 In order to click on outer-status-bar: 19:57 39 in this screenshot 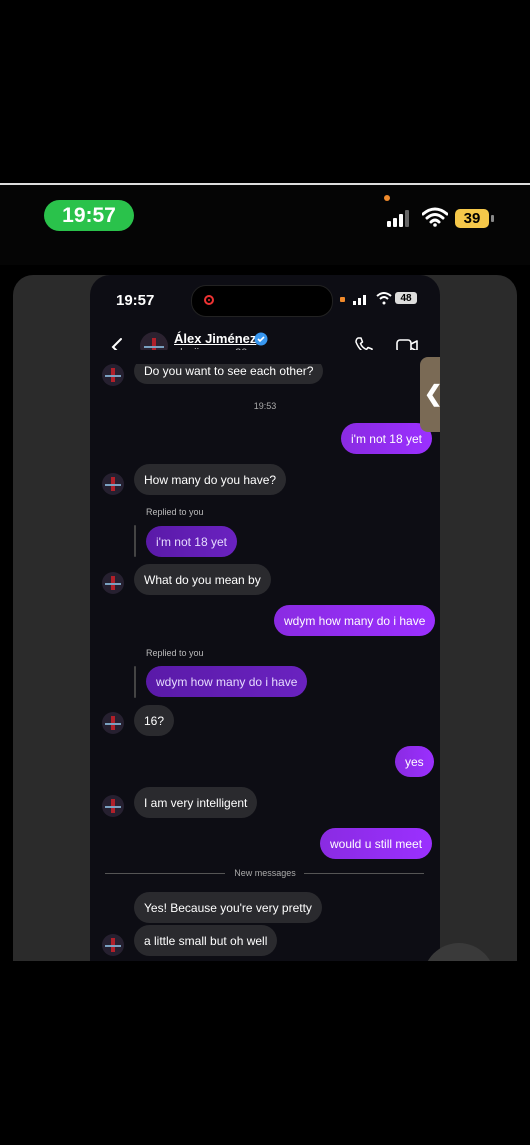, I will do `click(265, 224)`.